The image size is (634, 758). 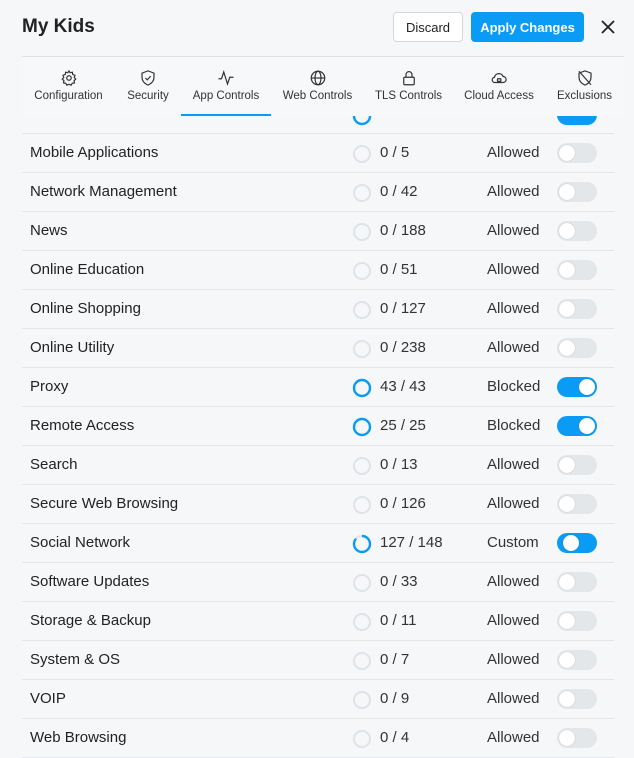 I want to click on tab-label: TLS Controls, so click(x=408, y=96).